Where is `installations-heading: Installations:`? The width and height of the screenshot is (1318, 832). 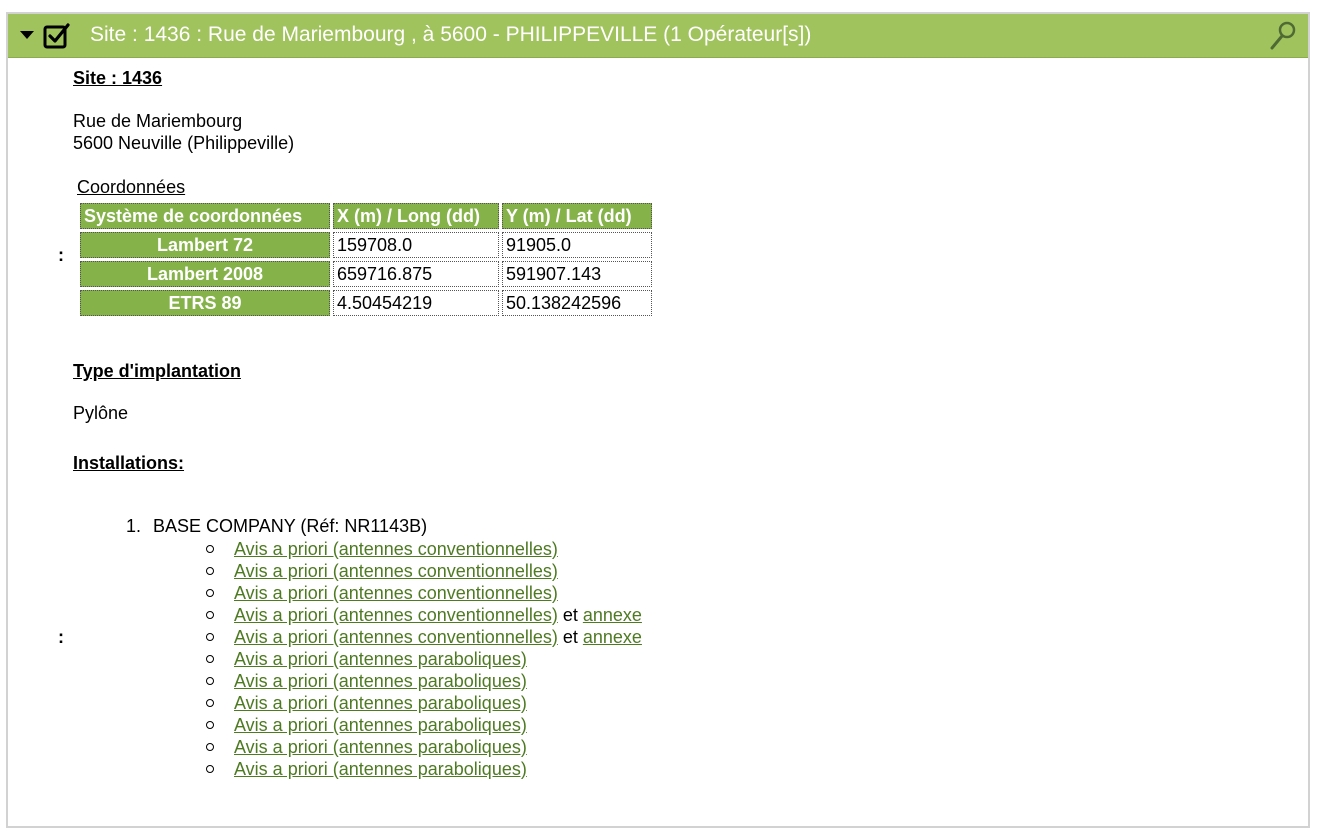
installations-heading: Installations: is located at coordinates (129, 463).